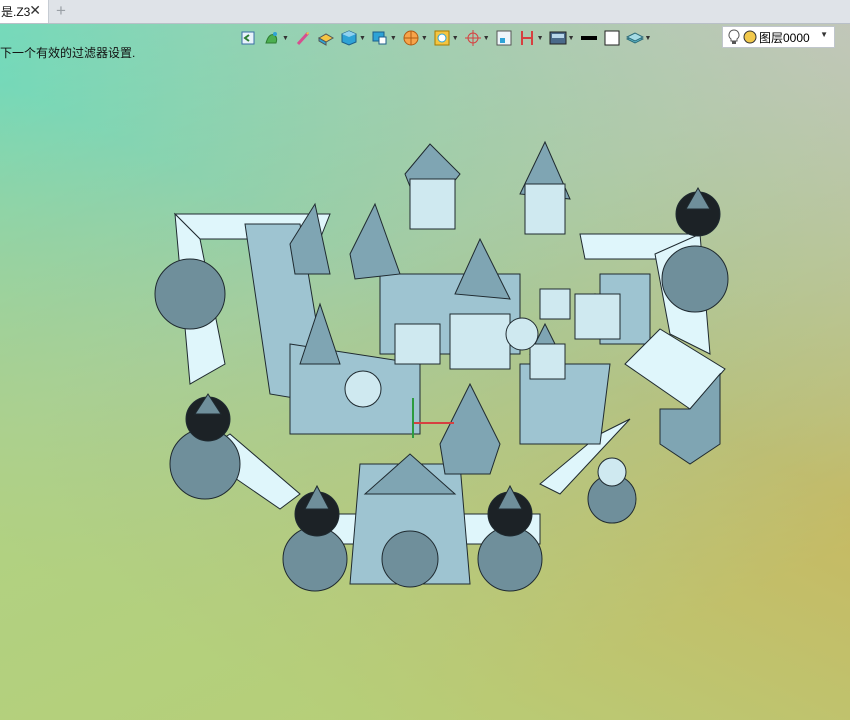 The width and height of the screenshot is (850, 720). Describe the element at coordinates (425, 12) in the screenshot. I see `tab-bar: 是.Z3 ✕ +` at that location.